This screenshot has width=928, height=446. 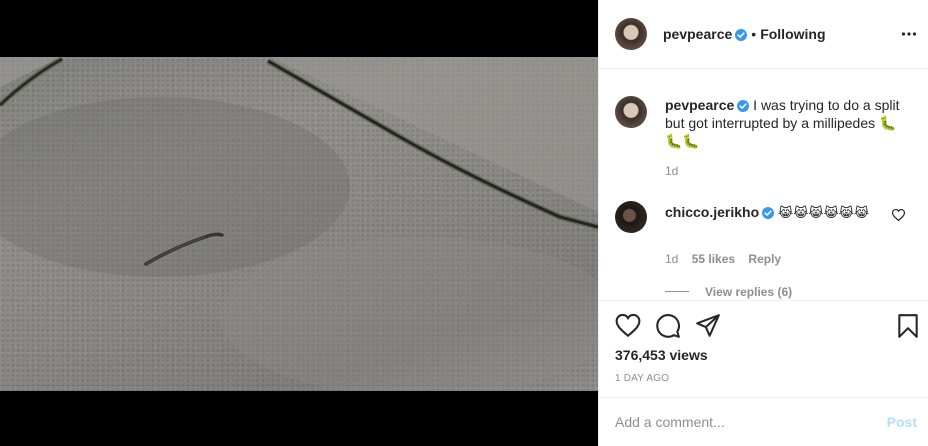 What do you see at coordinates (642, 378) in the screenshot?
I see `post-timestamp: 1 DAY AGO` at bounding box center [642, 378].